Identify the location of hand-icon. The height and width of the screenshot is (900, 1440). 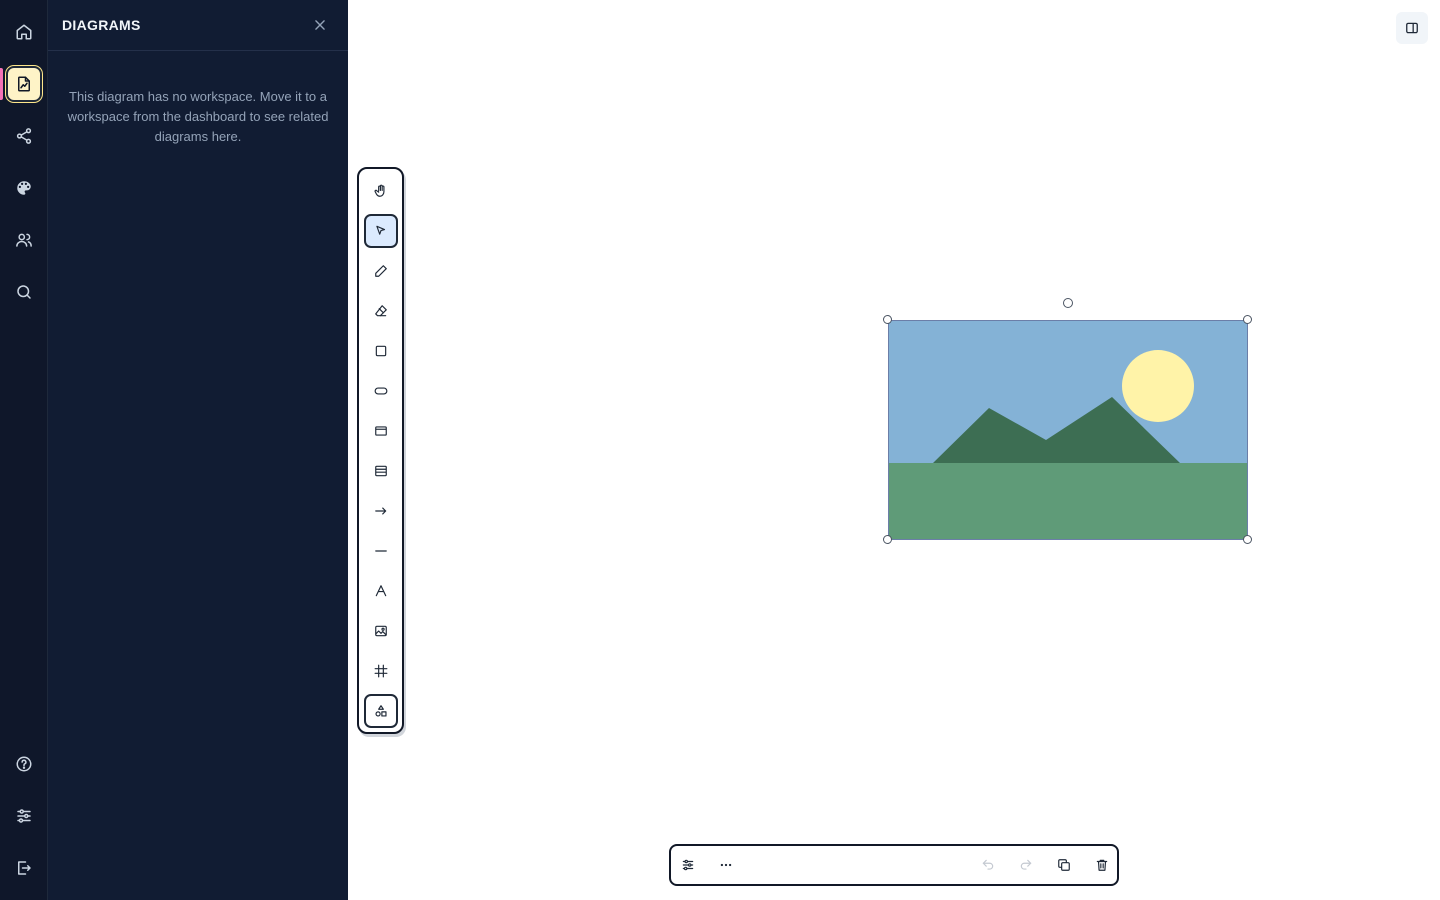
(379, 190).